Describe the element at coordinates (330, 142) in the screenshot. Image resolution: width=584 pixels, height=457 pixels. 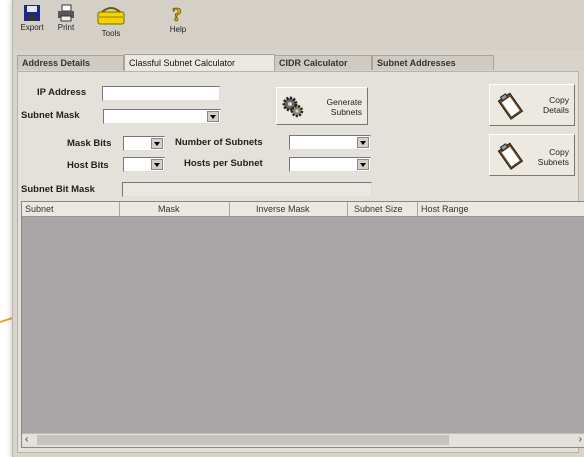
I see `number-of-subnets-select` at that location.